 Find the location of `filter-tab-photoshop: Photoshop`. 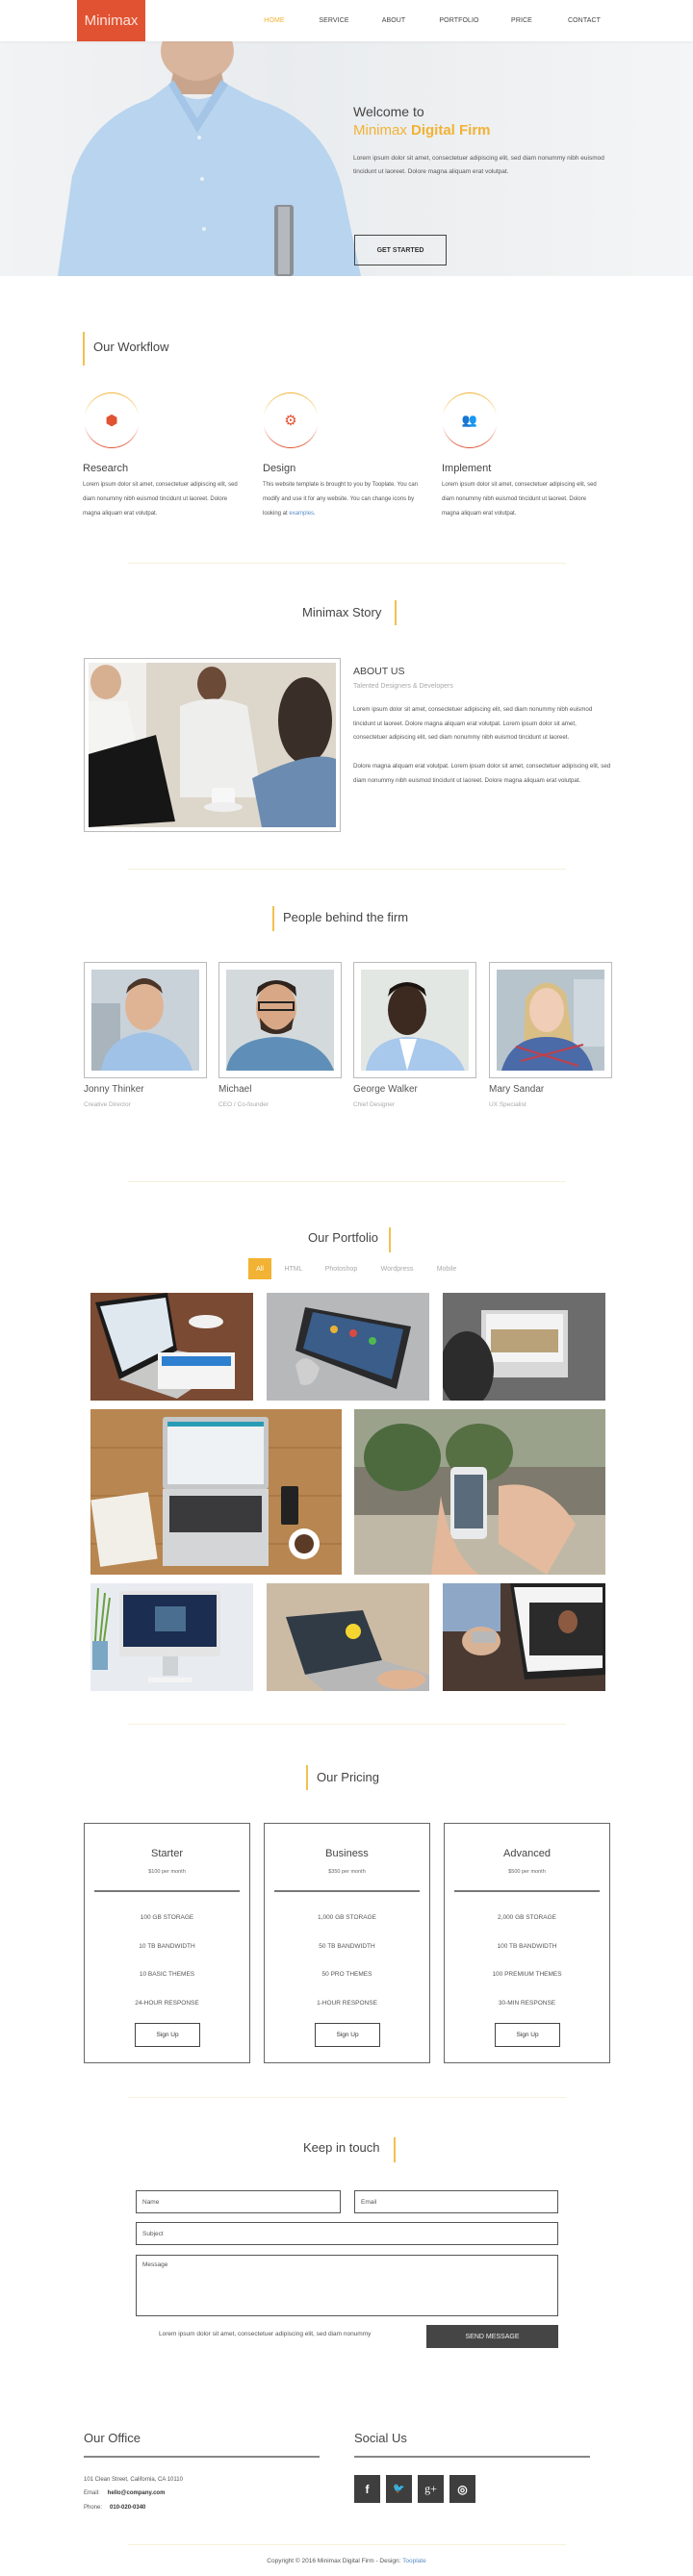

filter-tab-photoshop: Photoshop is located at coordinates (341, 1269).